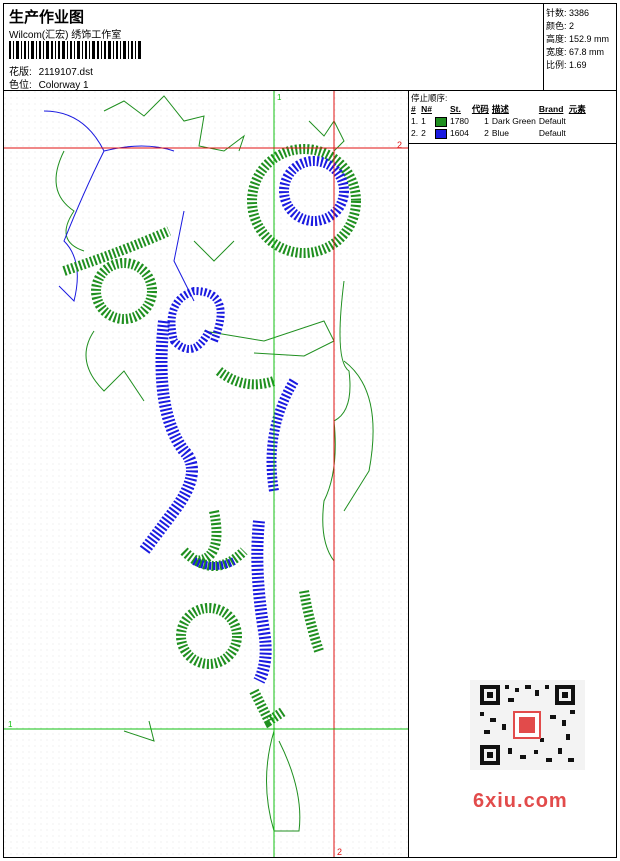 This screenshot has width=620, height=861. What do you see at coordinates (65, 35) in the screenshot?
I see `company-name: Wilcom(汇宏) 绣饰工作室` at bounding box center [65, 35].